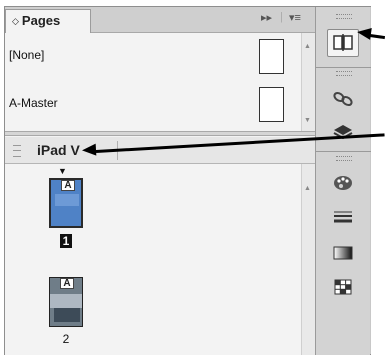 The height and width of the screenshot is (357, 385). I want to click on master-label: A-Master, so click(33, 103).